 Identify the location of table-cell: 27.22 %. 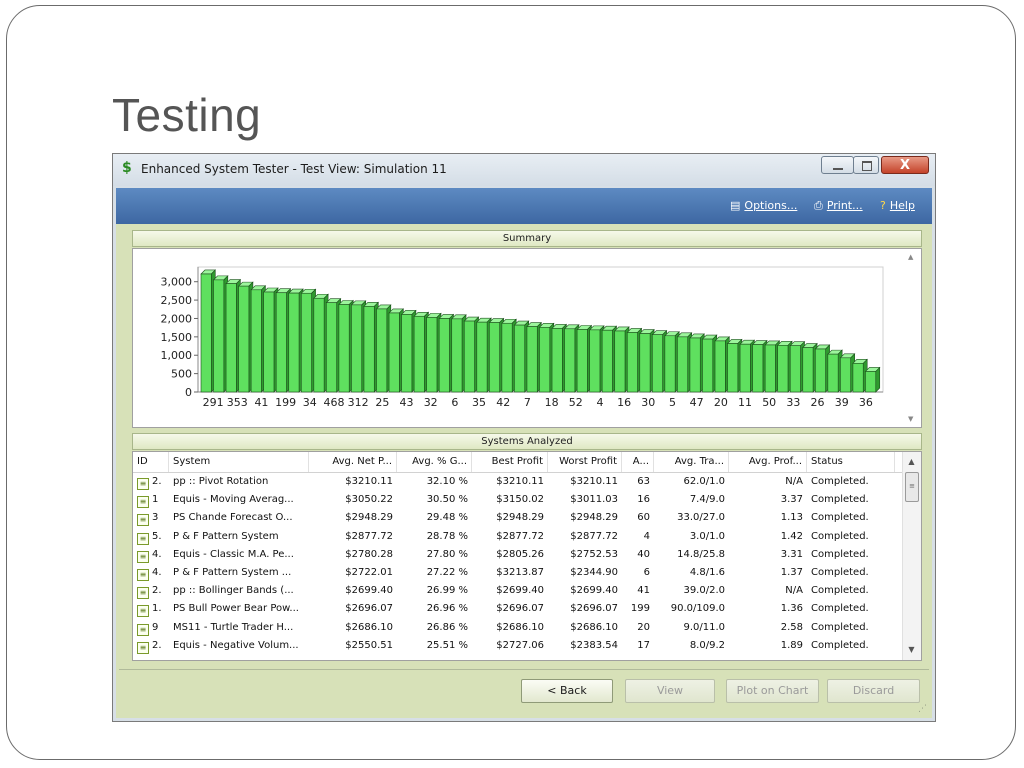
(447, 572).